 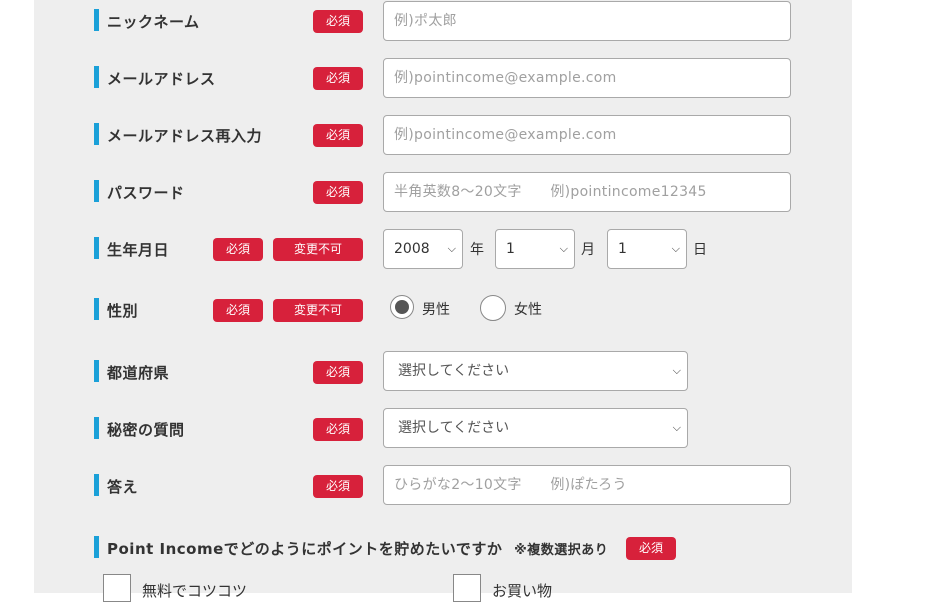 What do you see at coordinates (412, 249) in the screenshot?
I see `birth-year-value: 2008` at bounding box center [412, 249].